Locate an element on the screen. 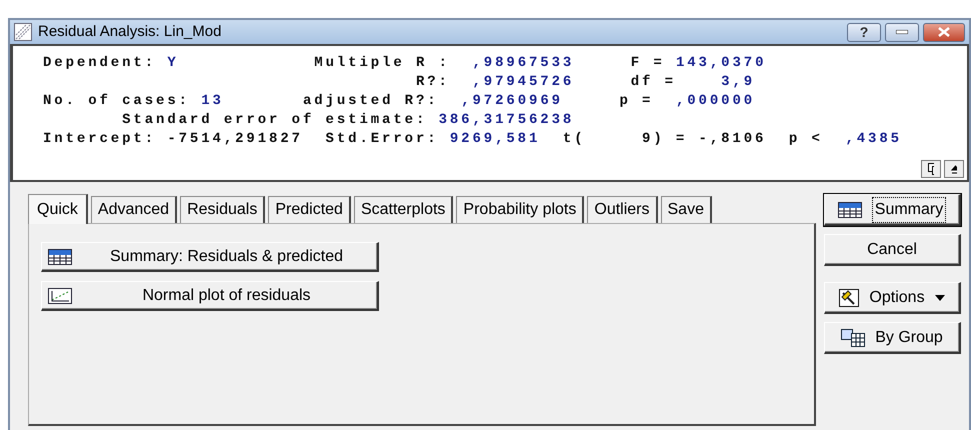 The image size is (971, 430). close-button is located at coordinates (944, 32).